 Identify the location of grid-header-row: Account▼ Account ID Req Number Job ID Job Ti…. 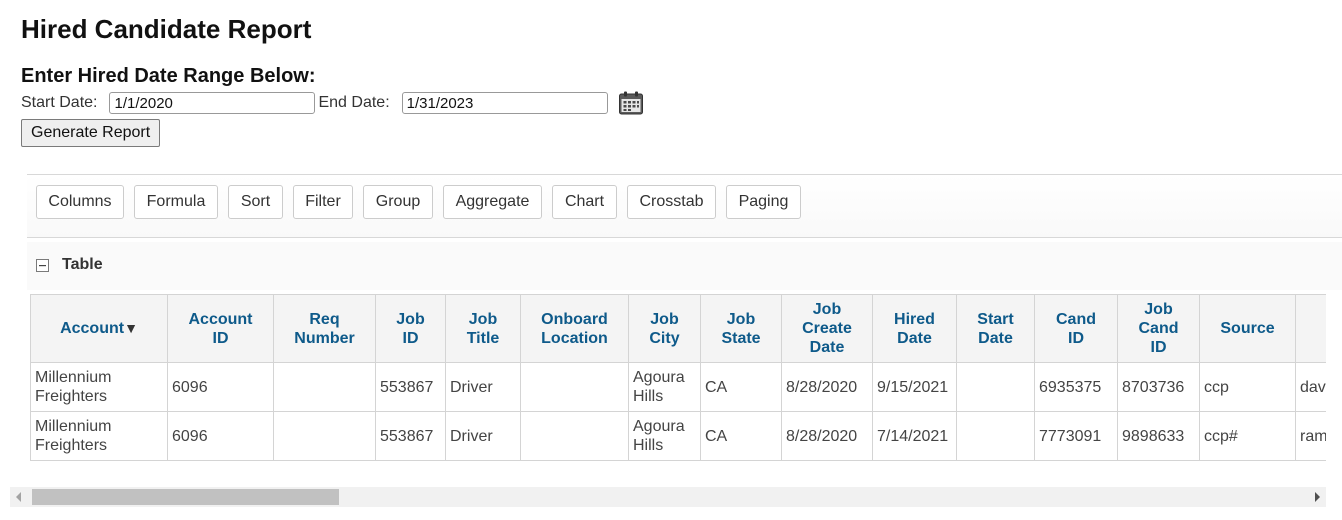
(678, 328).